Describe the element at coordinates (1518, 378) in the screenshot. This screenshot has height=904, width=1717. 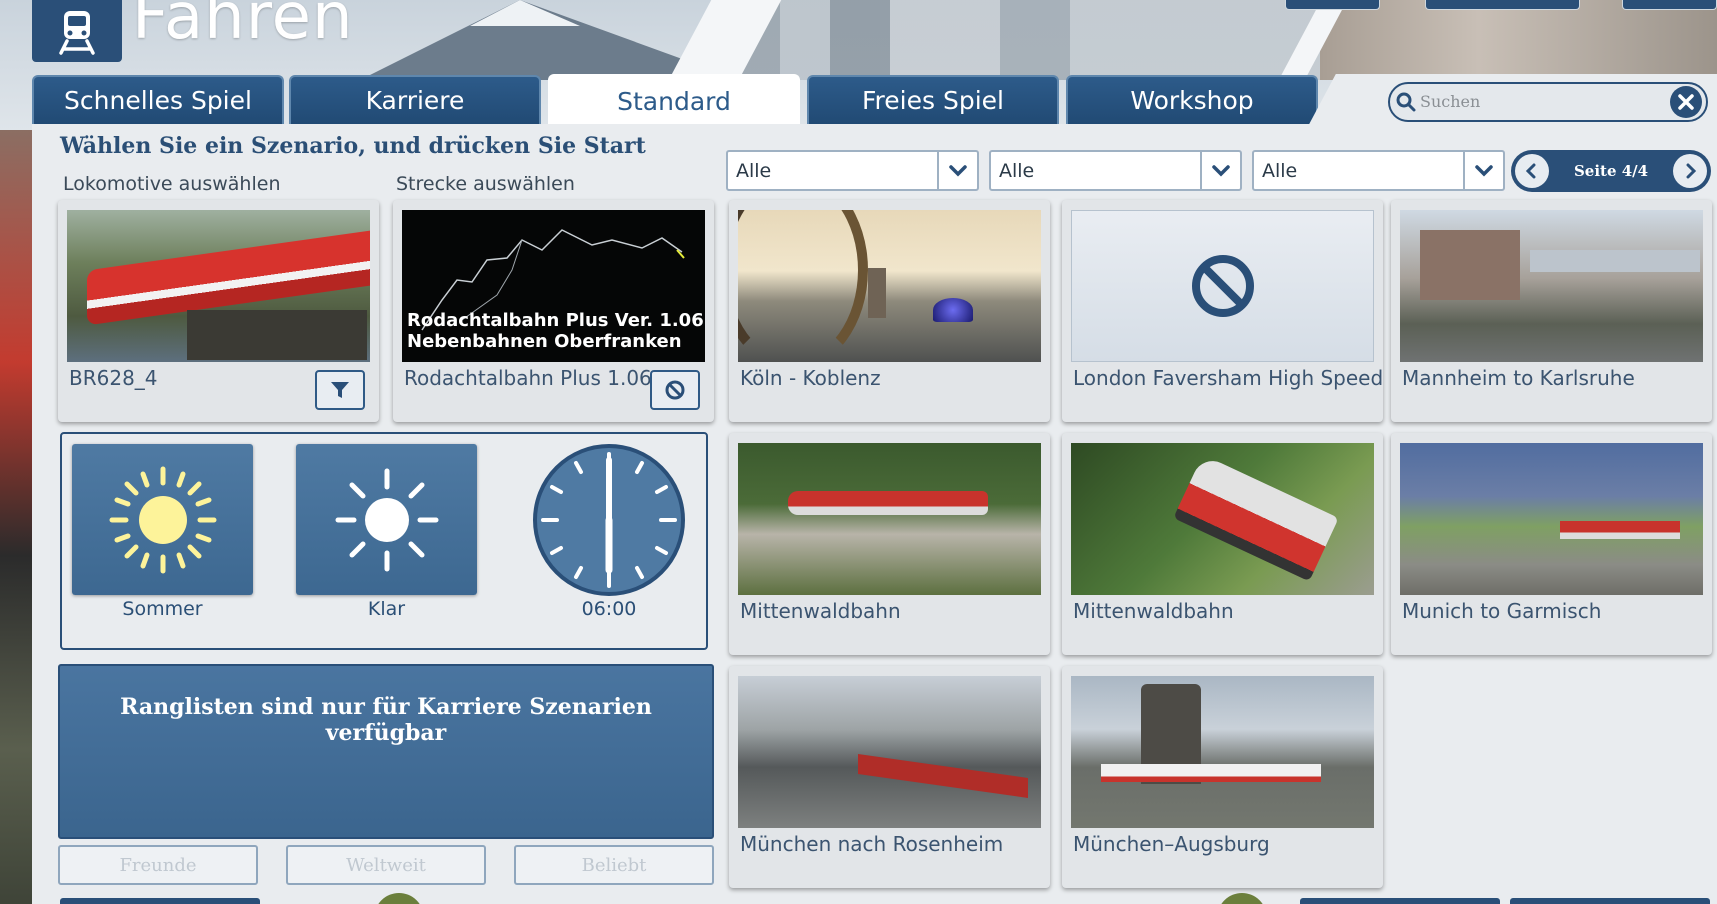
I see `route-card-label: Mannheim to Karlsruhe` at that location.